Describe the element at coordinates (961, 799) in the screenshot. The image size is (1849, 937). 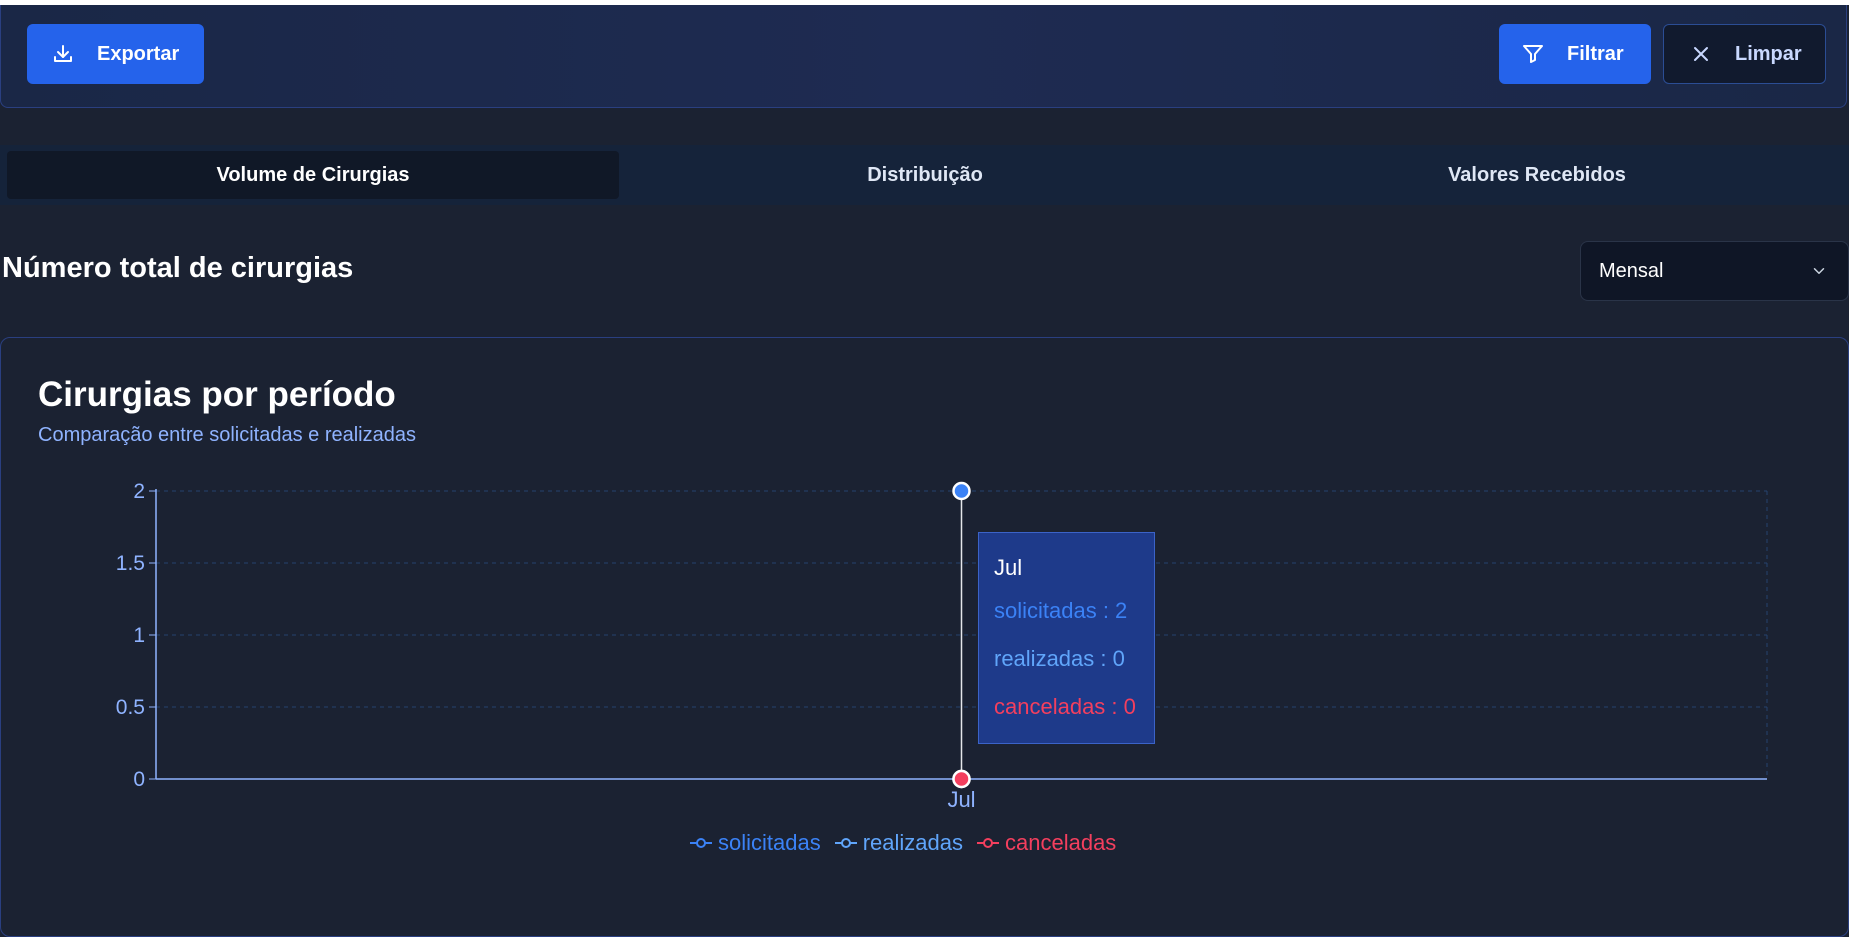
I see `x-tick-label: Jul` at that location.